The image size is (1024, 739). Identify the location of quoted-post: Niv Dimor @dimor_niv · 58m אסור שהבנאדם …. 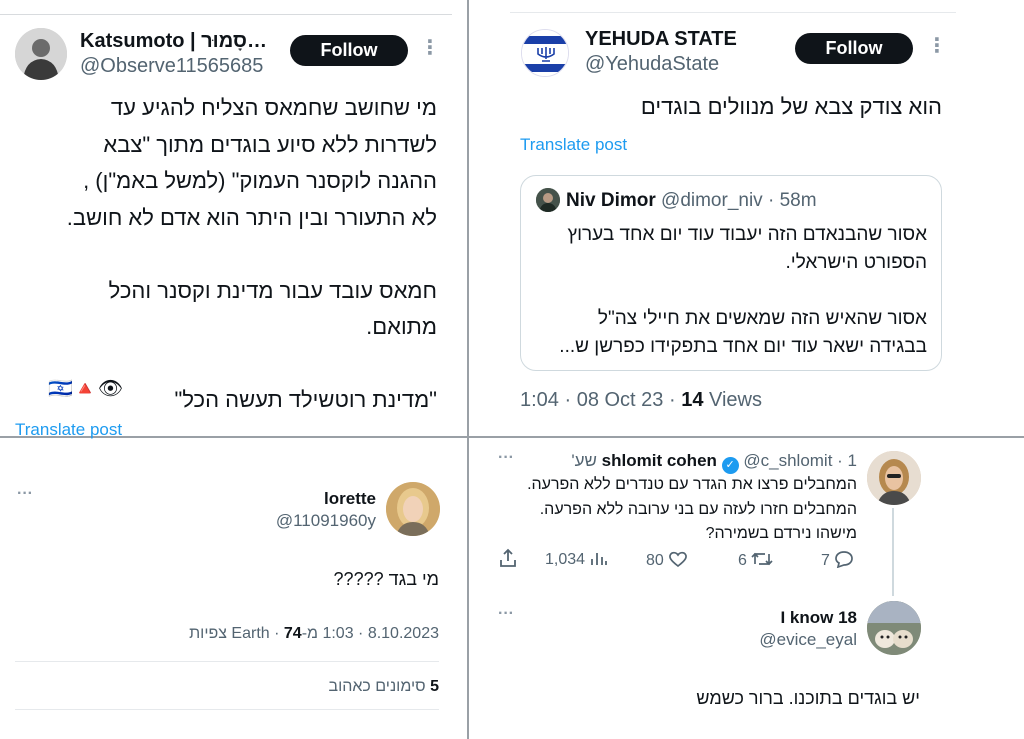
(731, 273).